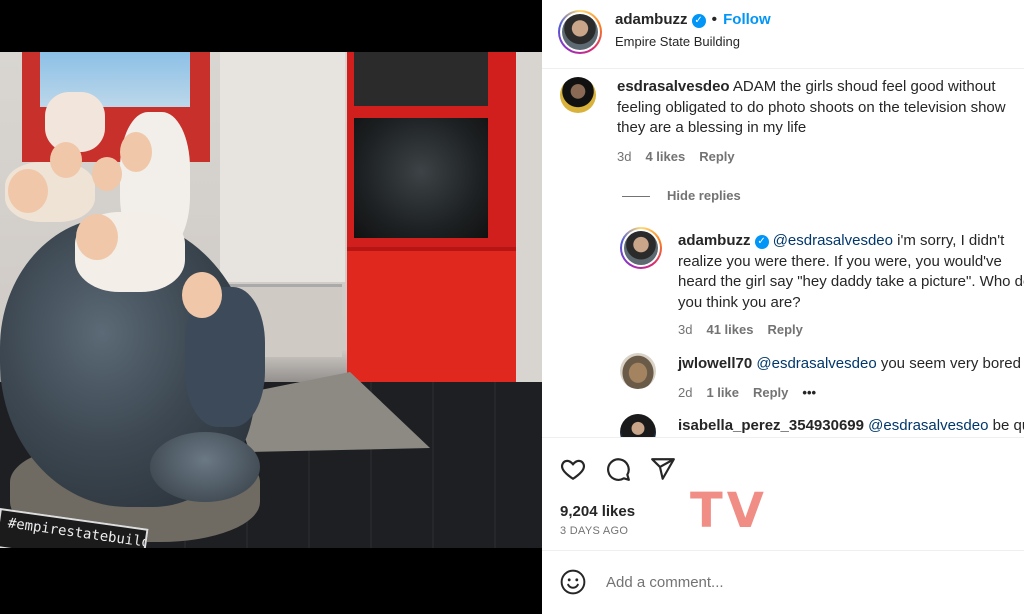 Image resolution: width=1024 pixels, height=614 pixels. Describe the element at coordinates (282, 167) in the screenshot. I see `photo-wall` at that location.